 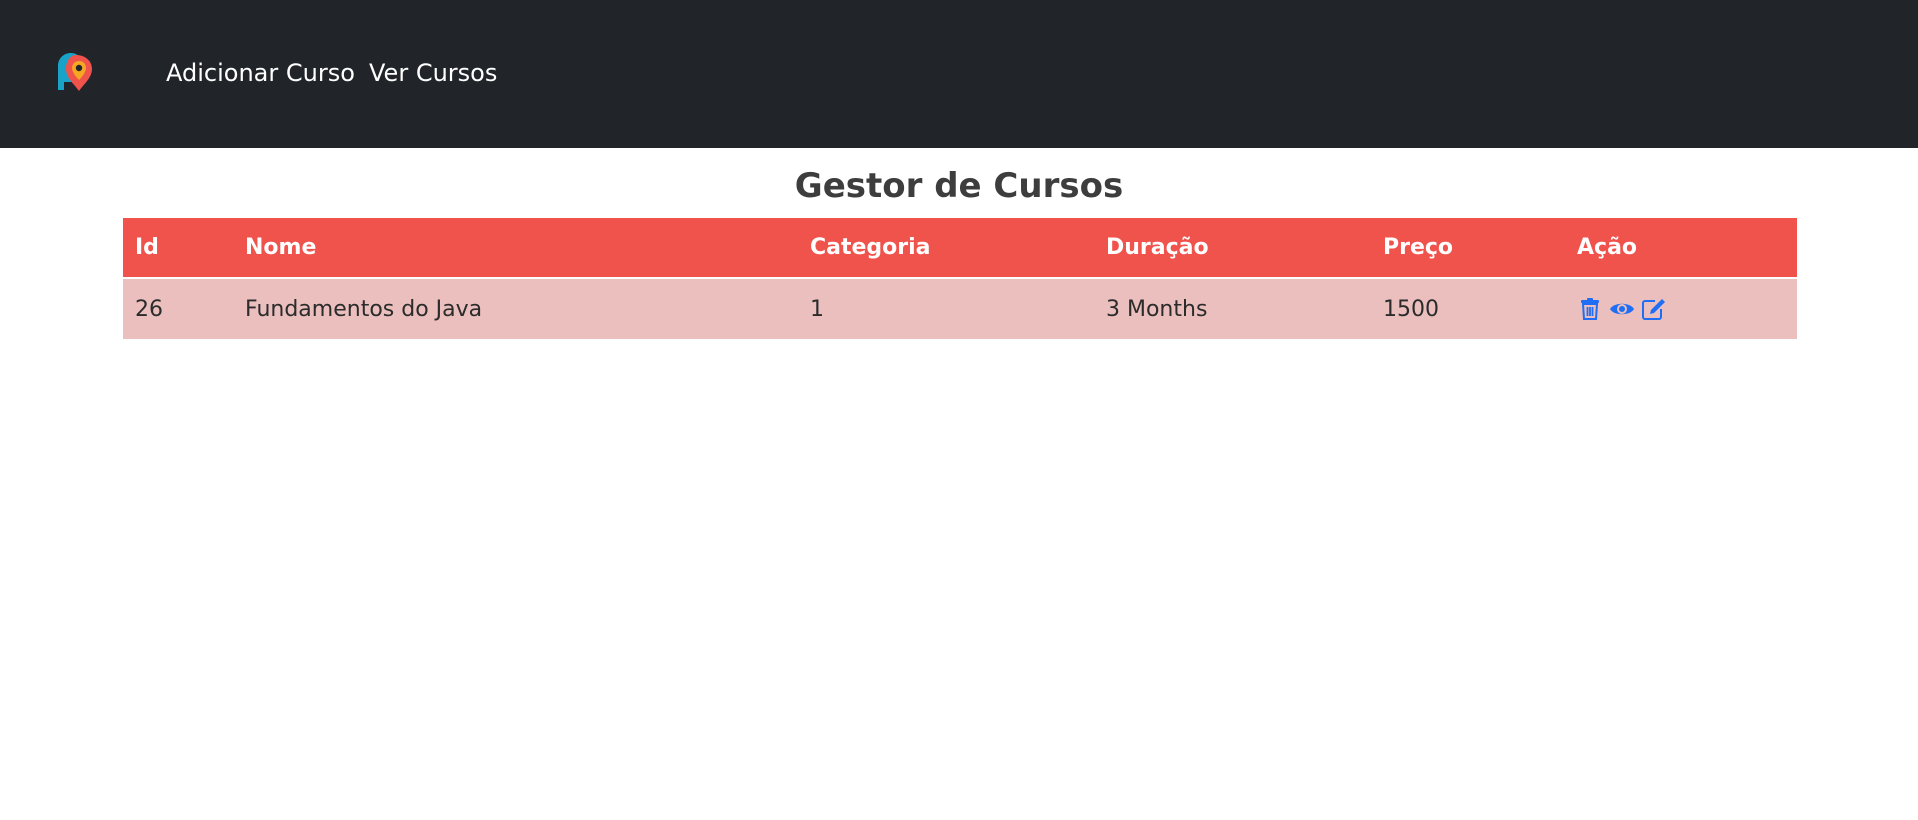 I want to click on cell-acao, so click(x=1681, y=308).